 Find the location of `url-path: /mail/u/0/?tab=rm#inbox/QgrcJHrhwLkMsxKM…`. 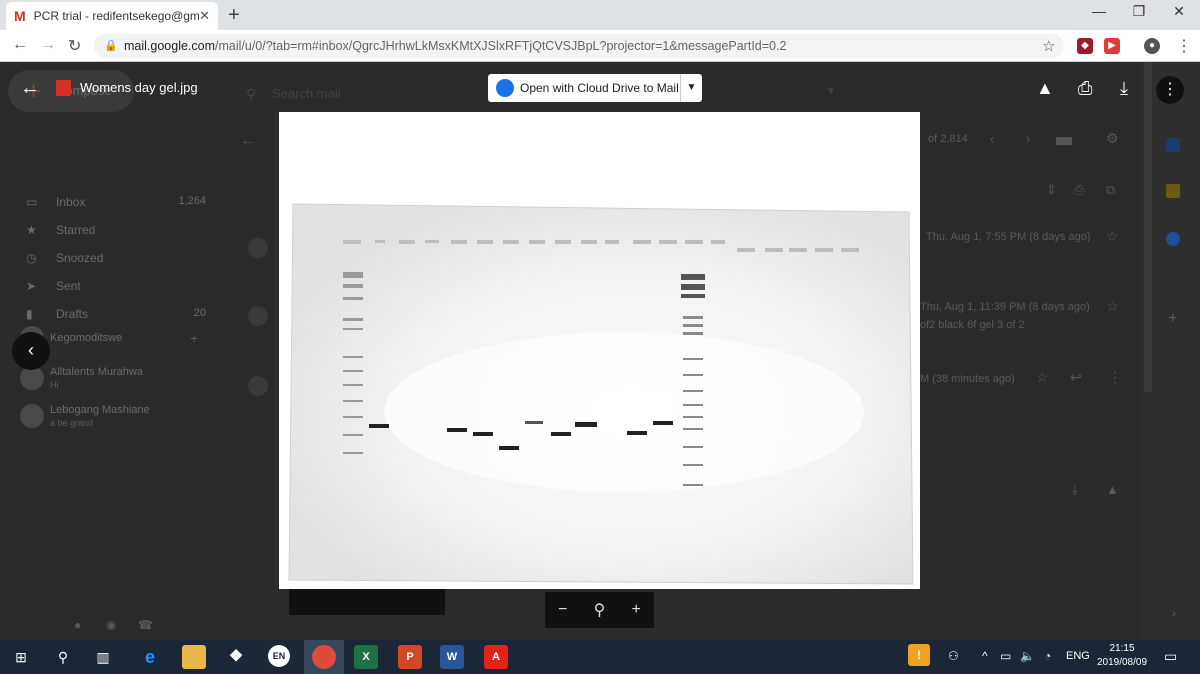

url-path: /mail/u/0/?tab=rm#inbox/QgrcJHrhwLkMsxKM… is located at coordinates (501, 46).